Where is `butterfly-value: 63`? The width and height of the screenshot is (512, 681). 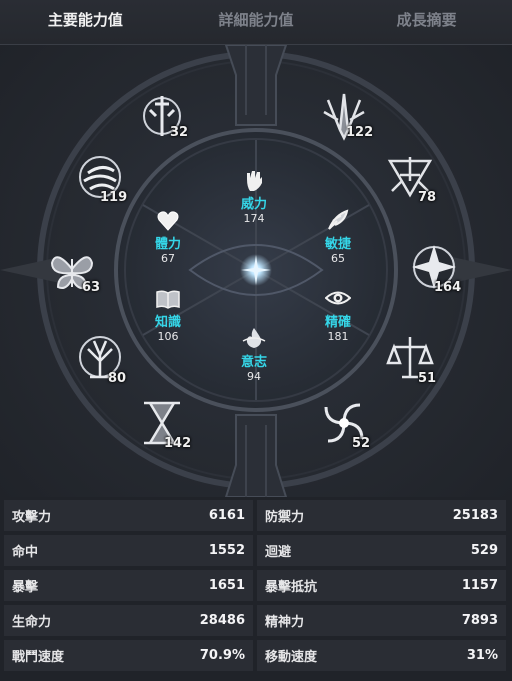
butterfly-value: 63 is located at coordinates (91, 287).